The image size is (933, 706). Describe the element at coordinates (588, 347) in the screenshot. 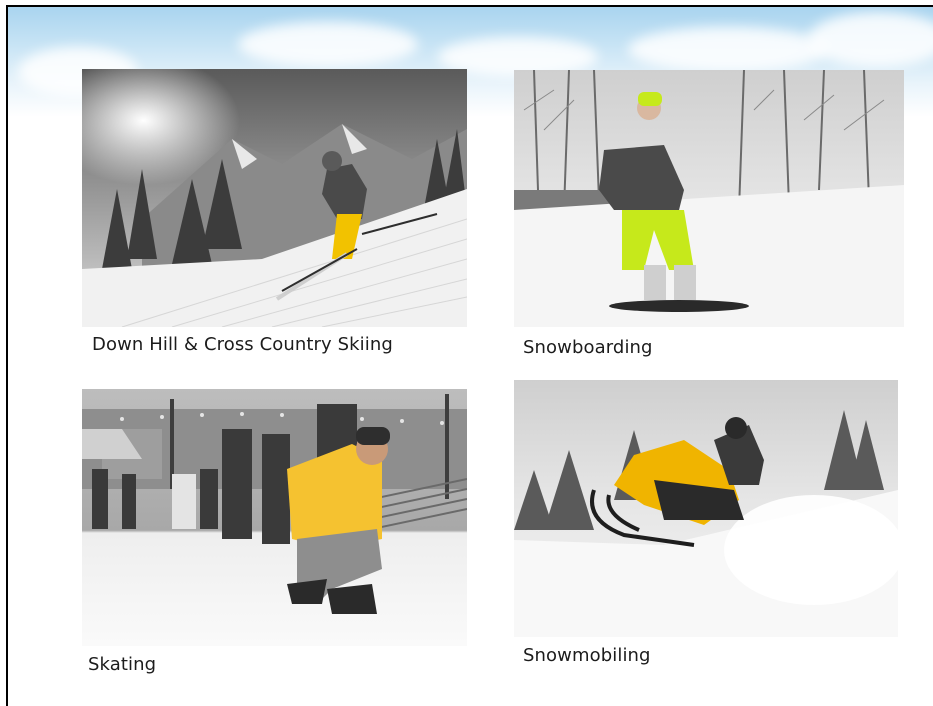

I see `activity-caption-snowboarding: Snowboarding` at that location.